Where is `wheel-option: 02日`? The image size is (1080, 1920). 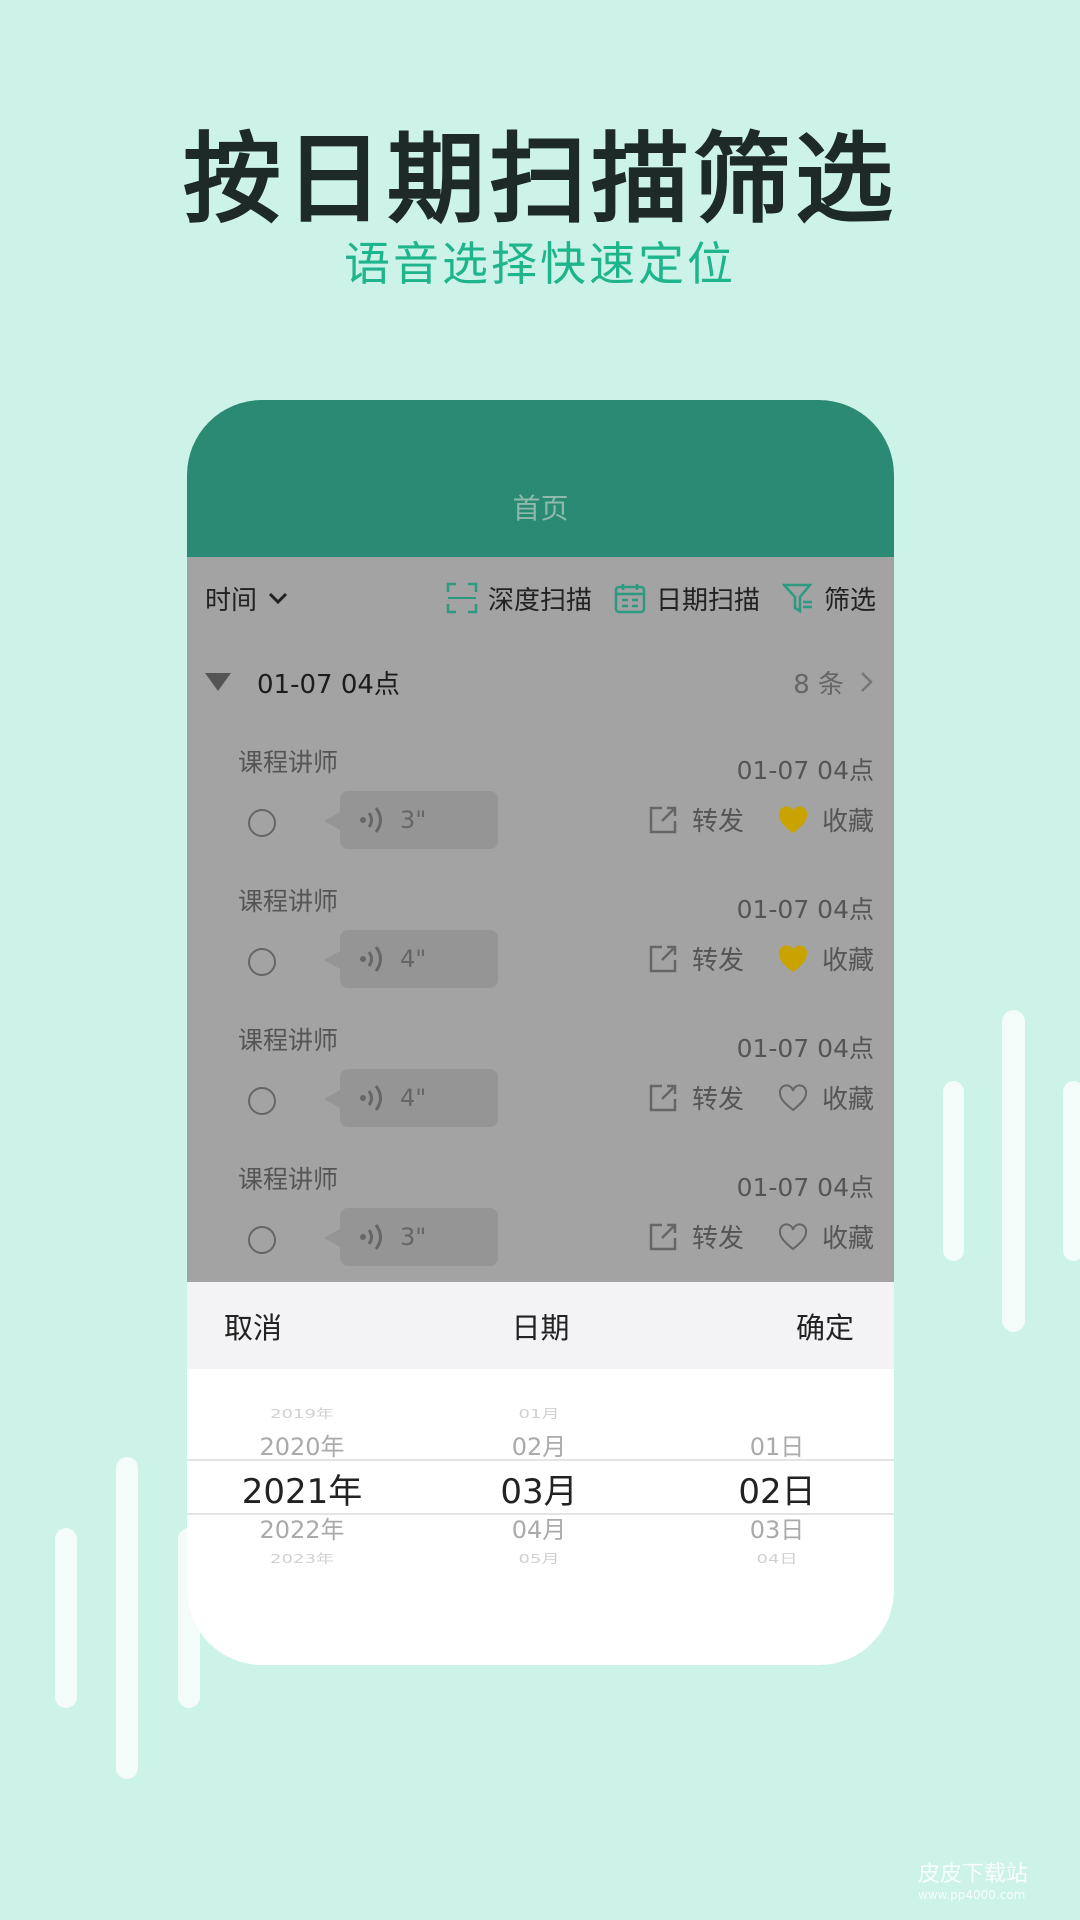
wheel-option: 02日 is located at coordinates (777, 1488).